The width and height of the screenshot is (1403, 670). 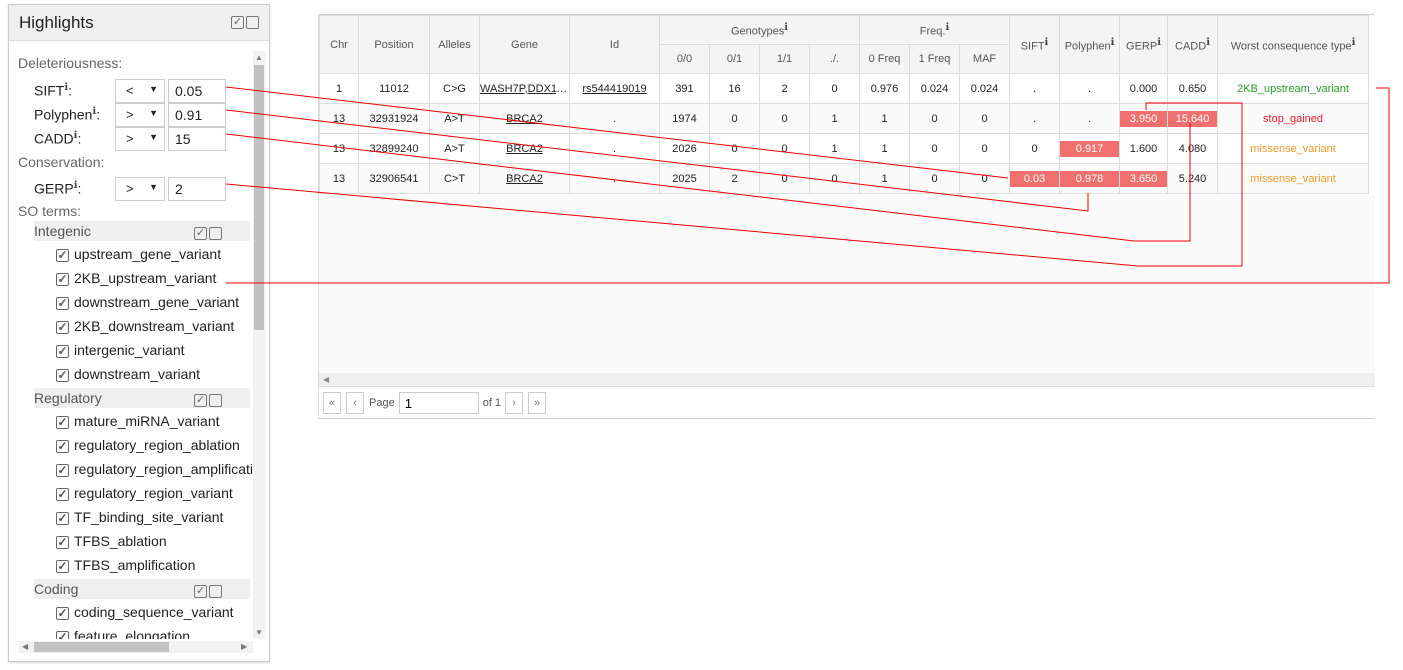 I want to click on so-term-item: ✓ upstream_gene_variant, so click(x=138, y=254).